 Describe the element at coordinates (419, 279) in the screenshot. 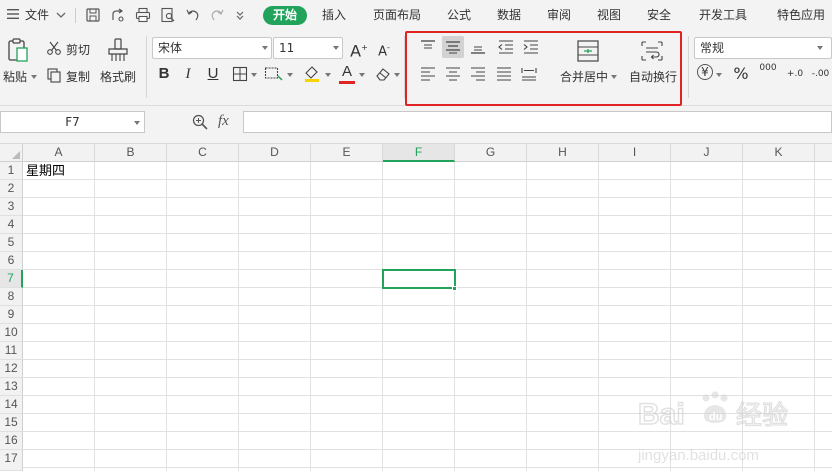

I see `active-cell-F7` at that location.